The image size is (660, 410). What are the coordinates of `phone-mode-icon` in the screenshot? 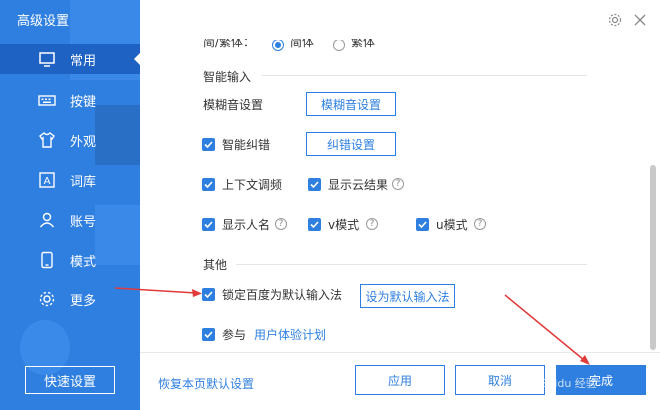 It's located at (47, 260).